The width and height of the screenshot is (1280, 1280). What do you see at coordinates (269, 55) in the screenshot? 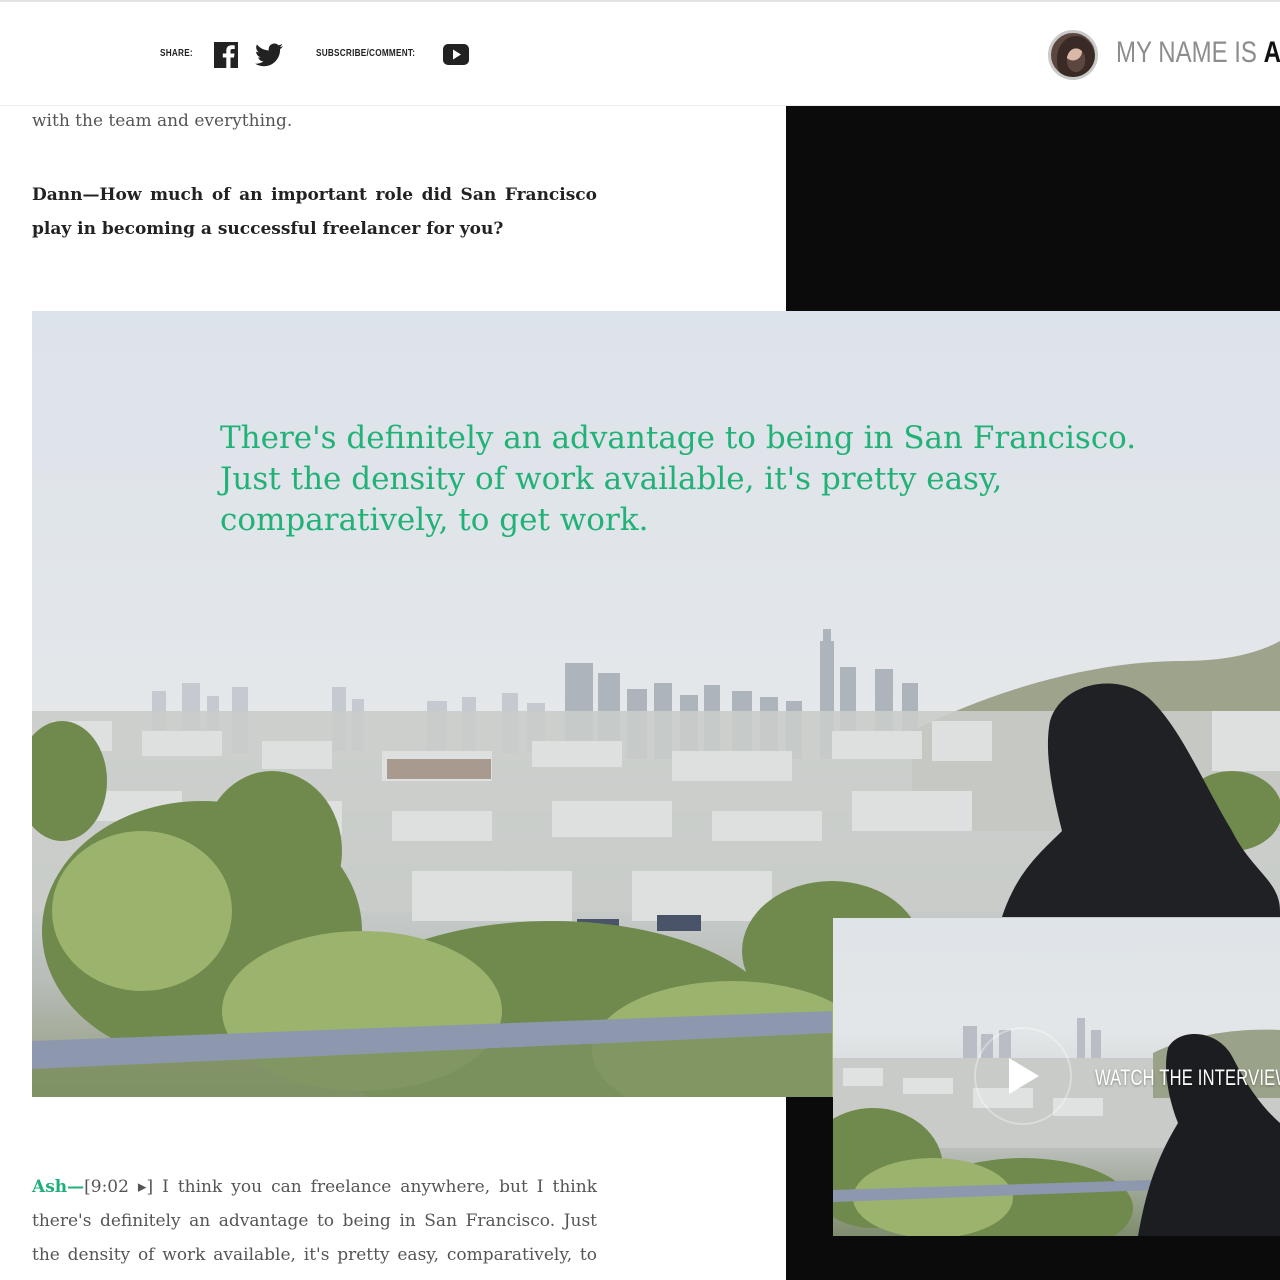
I see `twitter-icon` at bounding box center [269, 55].